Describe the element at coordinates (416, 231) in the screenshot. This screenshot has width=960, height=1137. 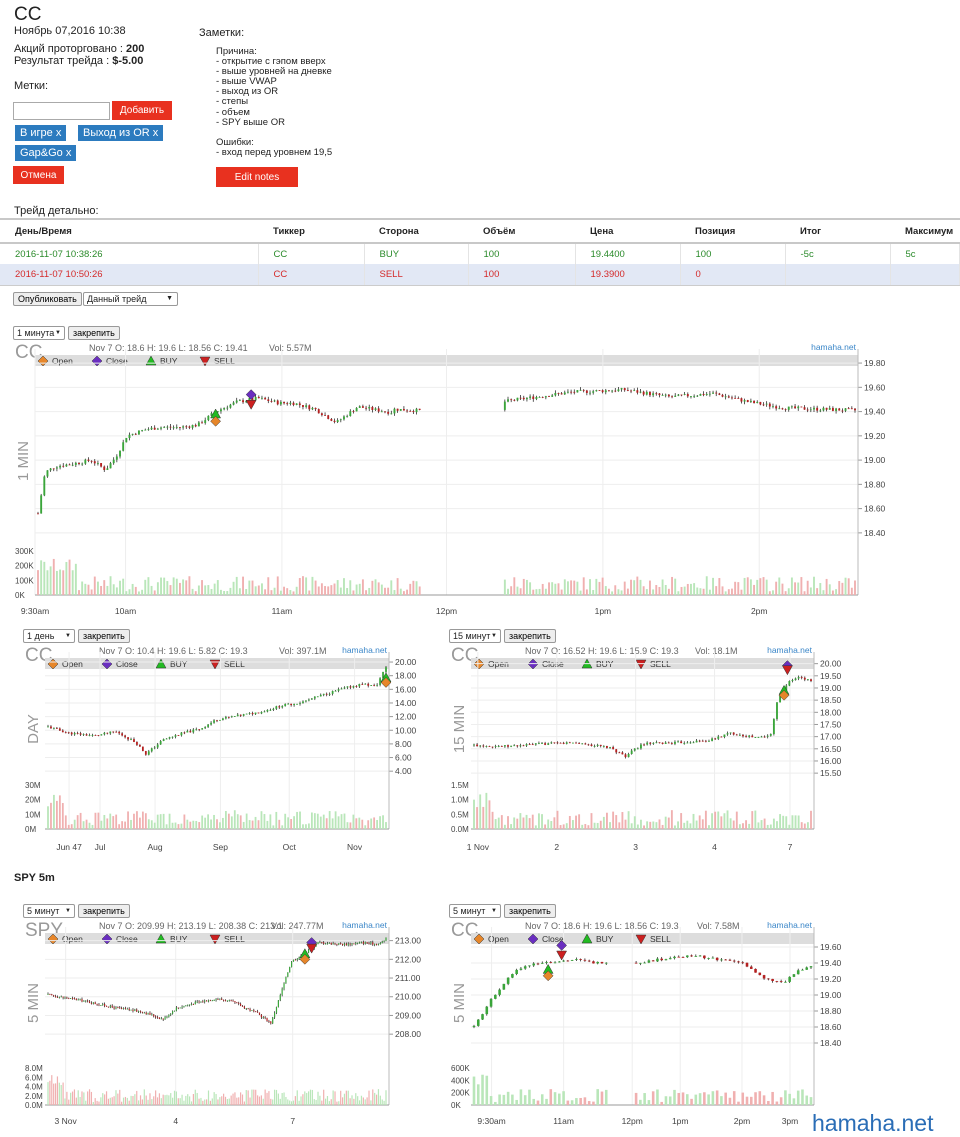
I see `column-header: Сторона` at that location.